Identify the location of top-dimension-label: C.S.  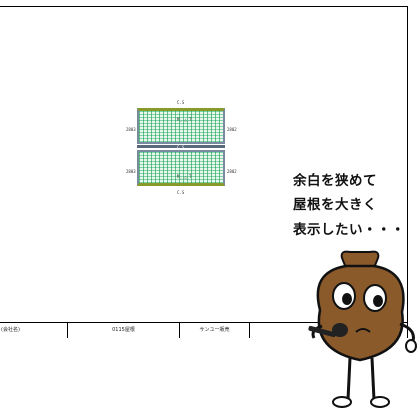
(181, 102).